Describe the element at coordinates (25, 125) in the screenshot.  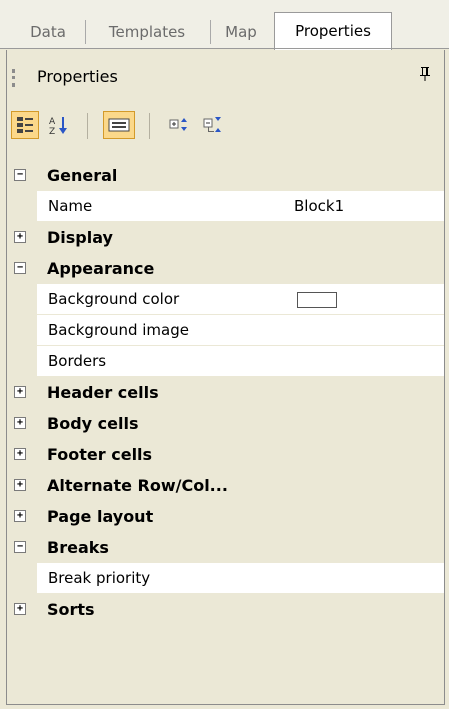
I see `categorized-icon` at that location.